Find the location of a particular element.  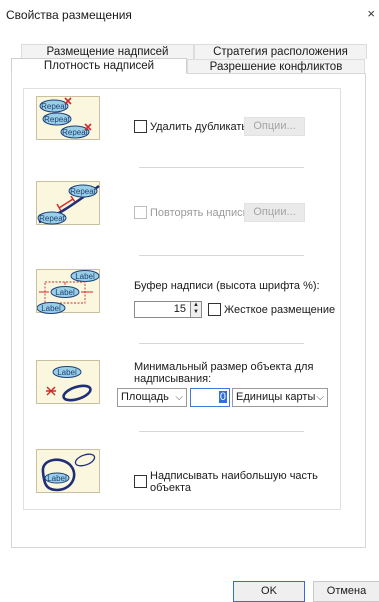

remove-duplicates-label: Удалить дубликаты is located at coordinates (200, 127).